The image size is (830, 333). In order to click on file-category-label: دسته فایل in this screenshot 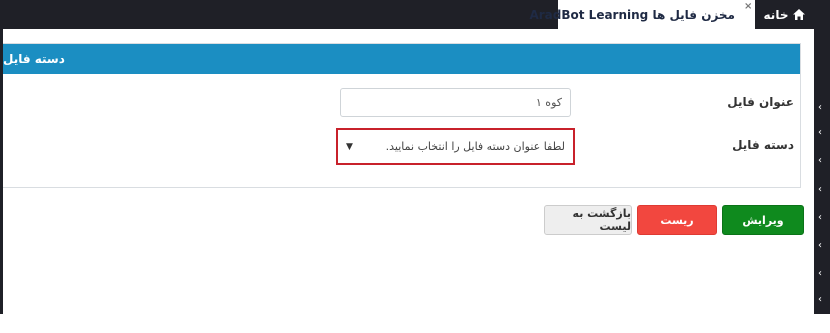, I will do `click(763, 145)`.